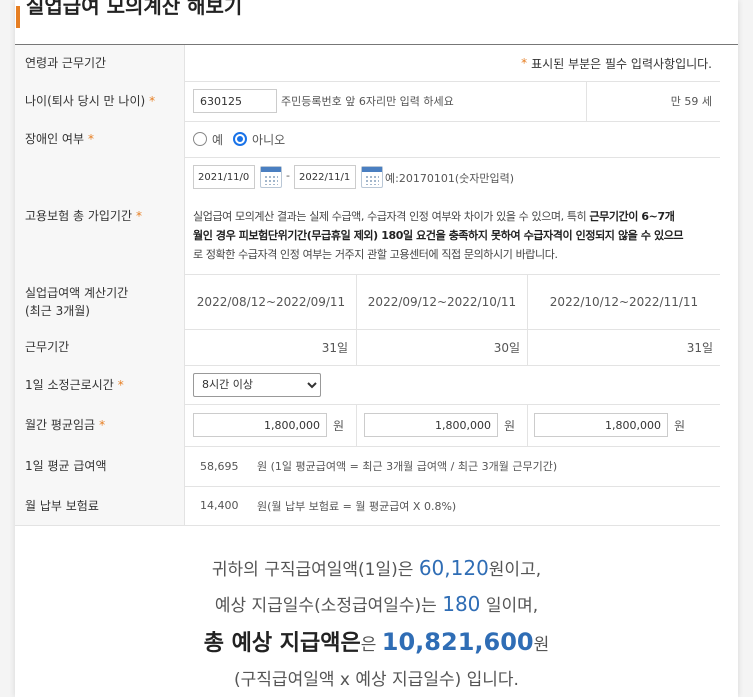  I want to click on monthly-wage-2-cell: 원, so click(439, 425).